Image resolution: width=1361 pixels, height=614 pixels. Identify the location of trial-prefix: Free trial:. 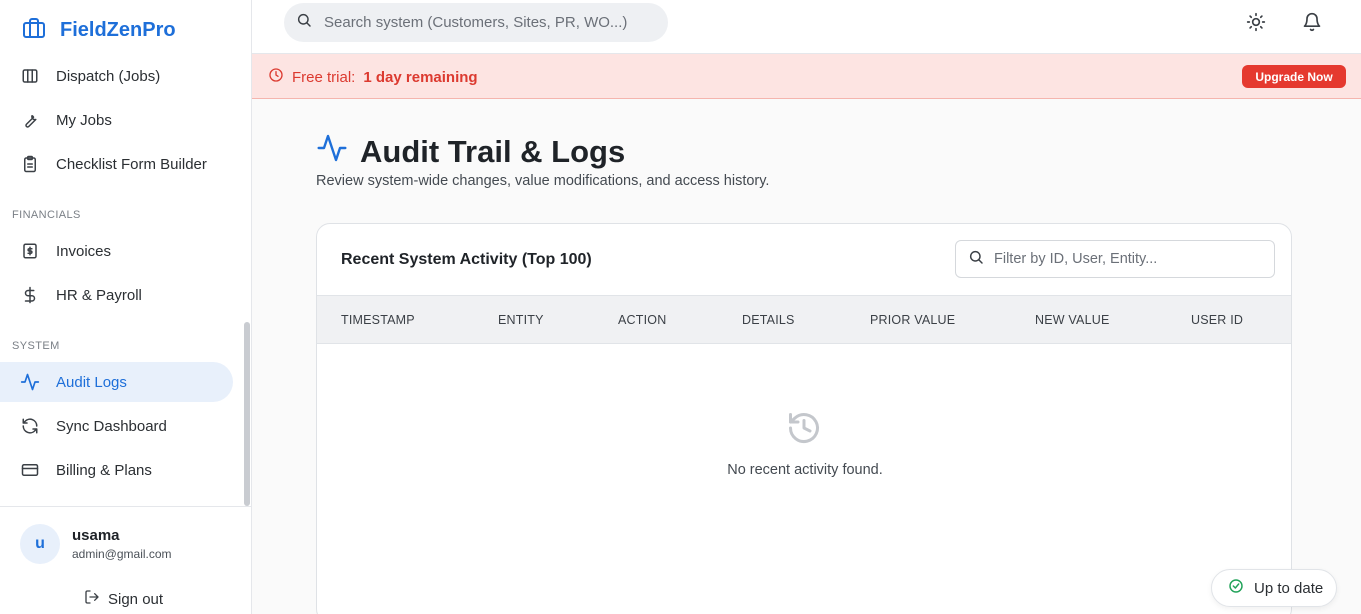
(324, 77).